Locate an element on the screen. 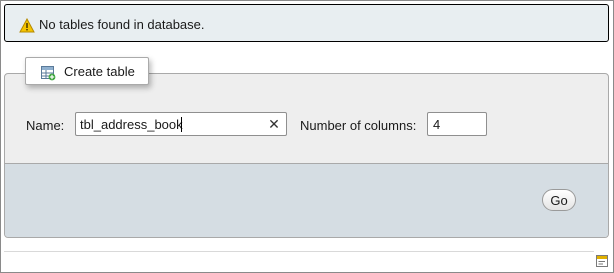 This screenshot has width=614, height=273. table-name-input is located at coordinates (168, 124).